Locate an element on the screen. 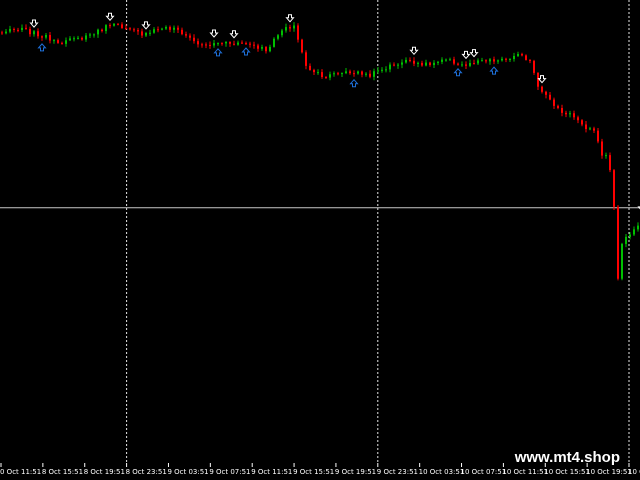 Image resolution: width=640 pixels, height=480 pixels. x-tick-label: 10 Oct 07:51 is located at coordinates (484, 472).